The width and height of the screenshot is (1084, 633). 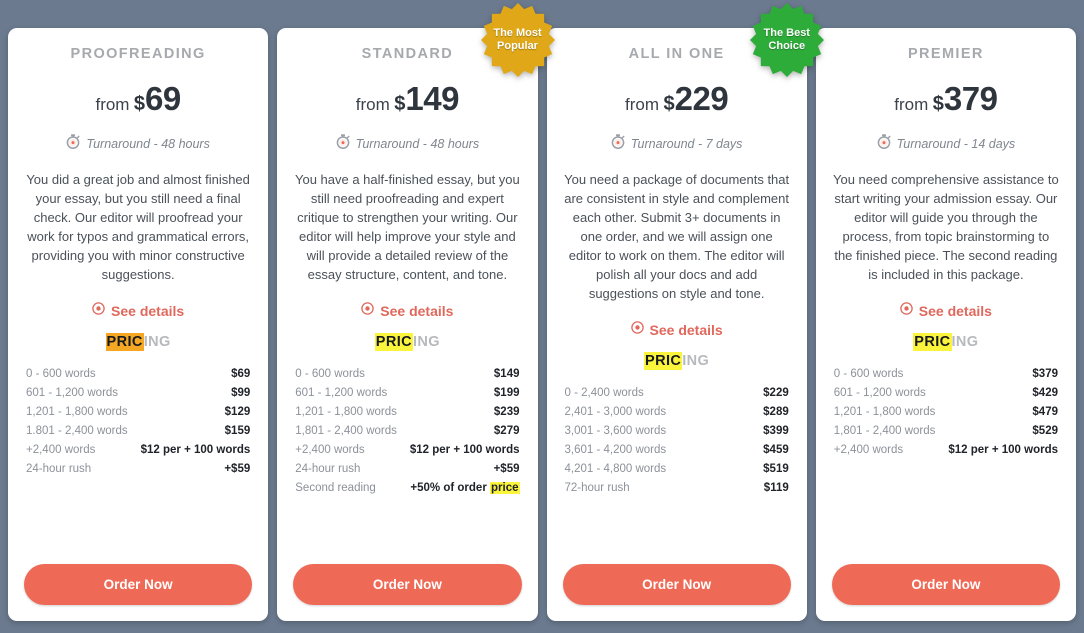 I want to click on pricing-row-label: 0 - 2,400 words, so click(x=604, y=392).